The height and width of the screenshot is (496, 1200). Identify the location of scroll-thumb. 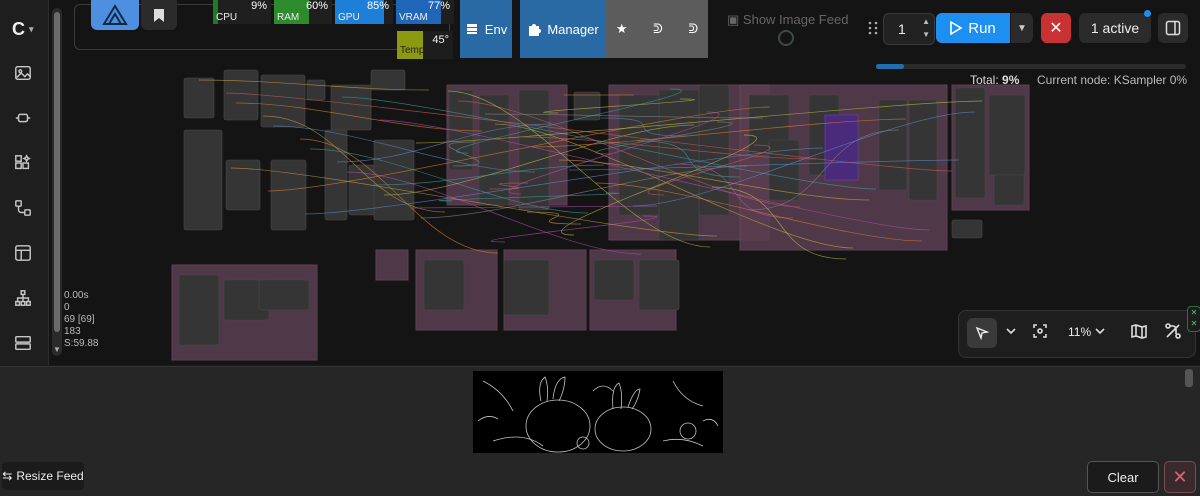
(57, 172).